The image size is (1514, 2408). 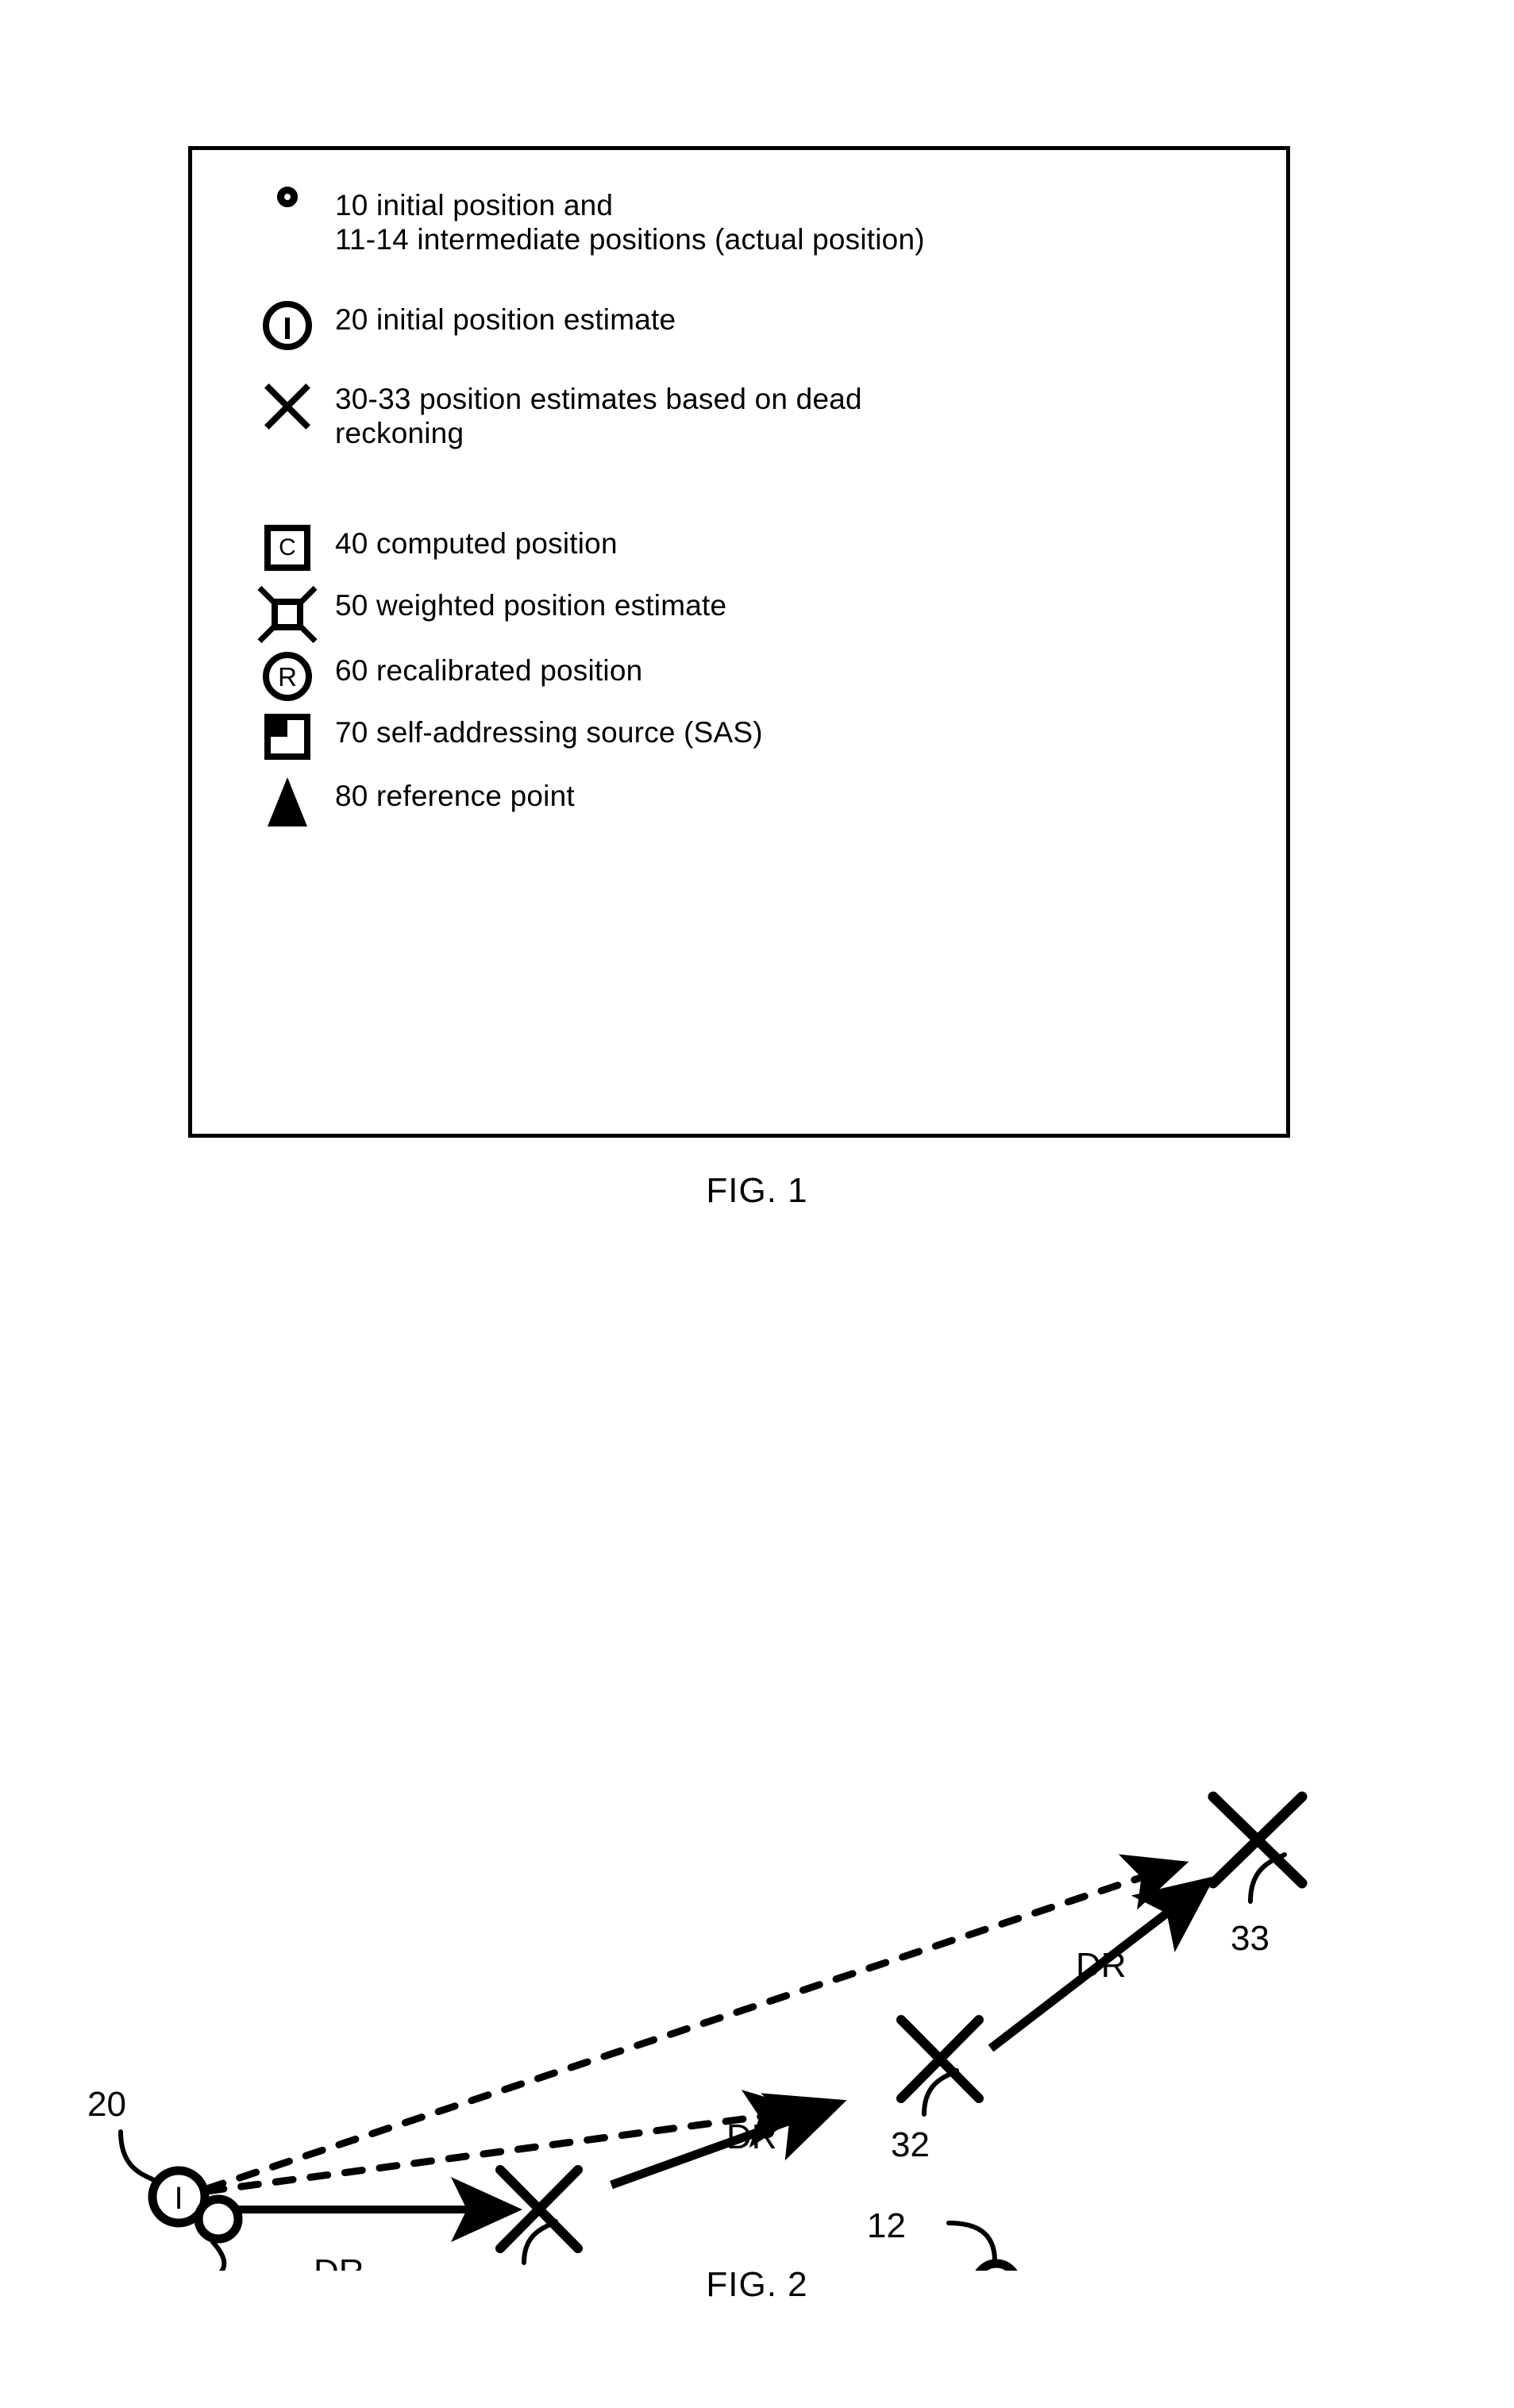 I want to click on figure-1-caption: FIG. 1, so click(x=757, y=1190).